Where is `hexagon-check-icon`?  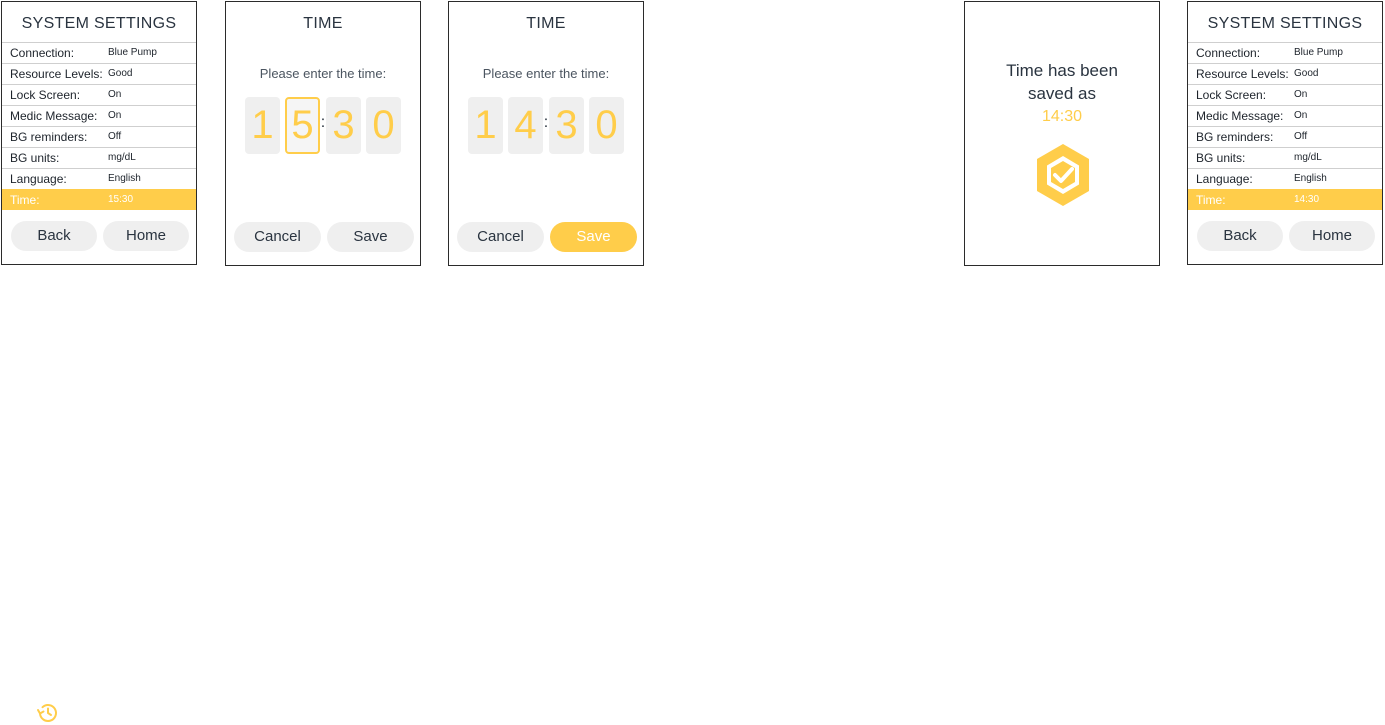 hexagon-check-icon is located at coordinates (1063, 175).